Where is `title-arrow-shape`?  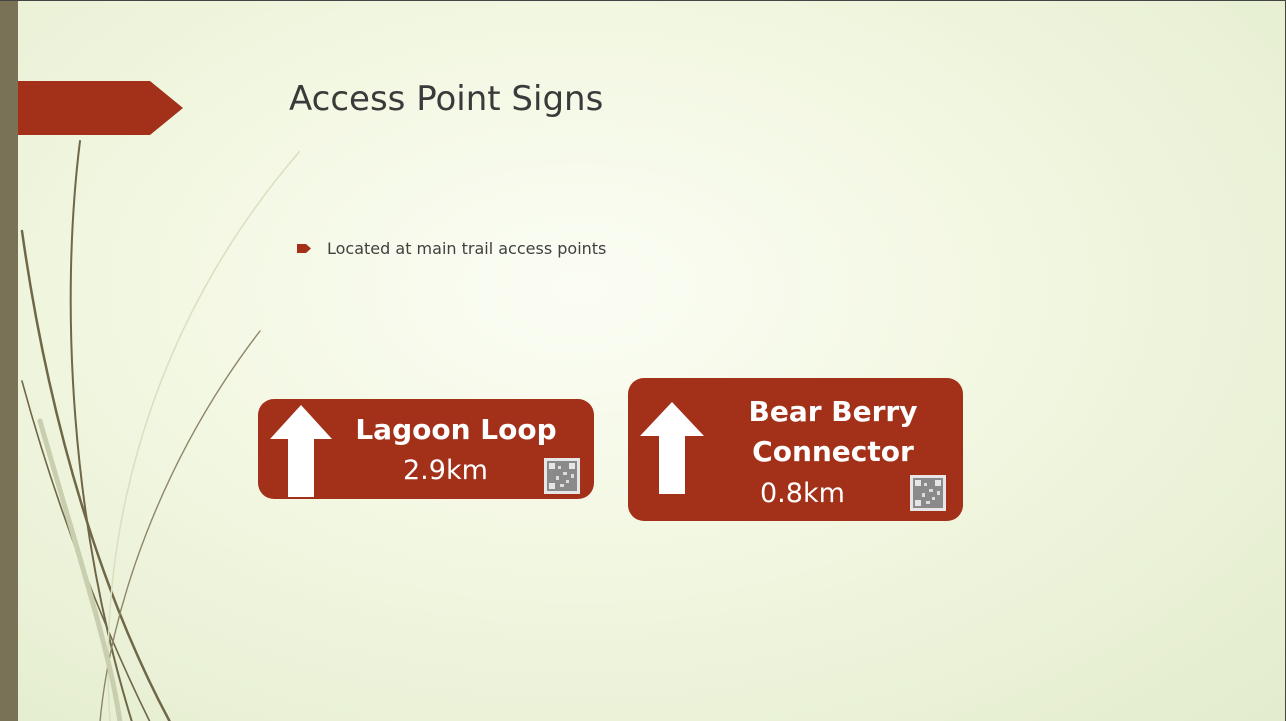 title-arrow-shape is located at coordinates (100, 108).